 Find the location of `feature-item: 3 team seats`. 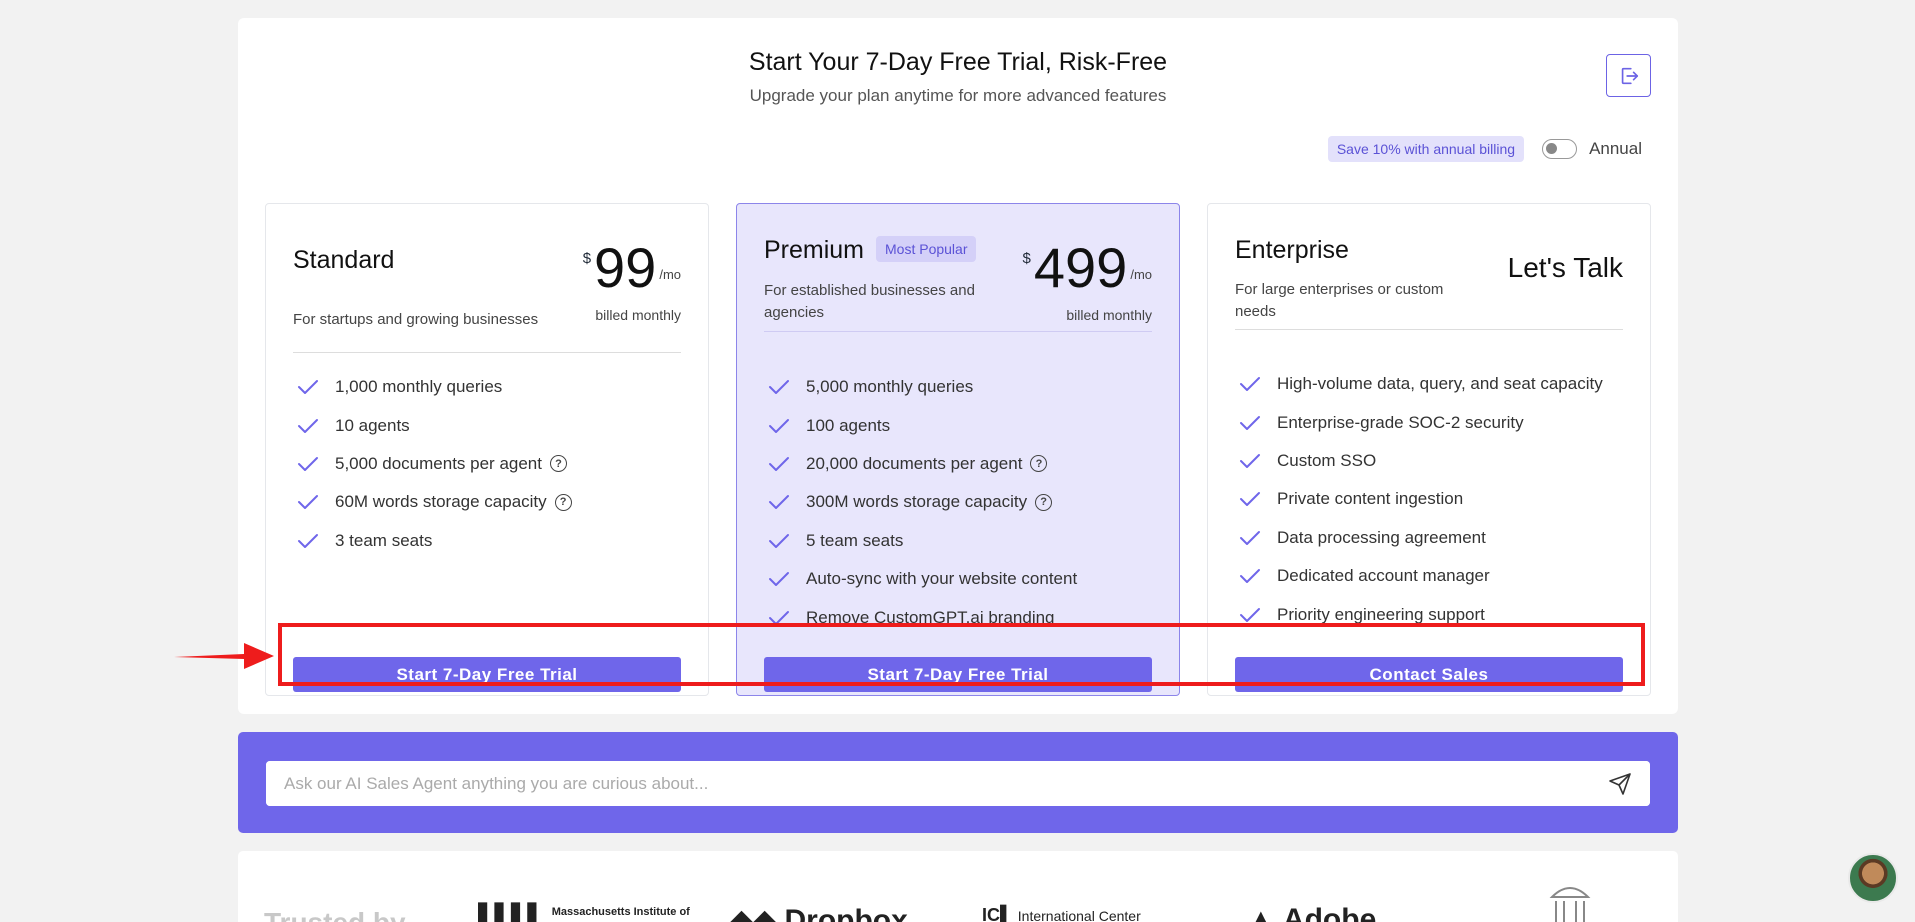

feature-item: 3 team seats is located at coordinates (487, 541).